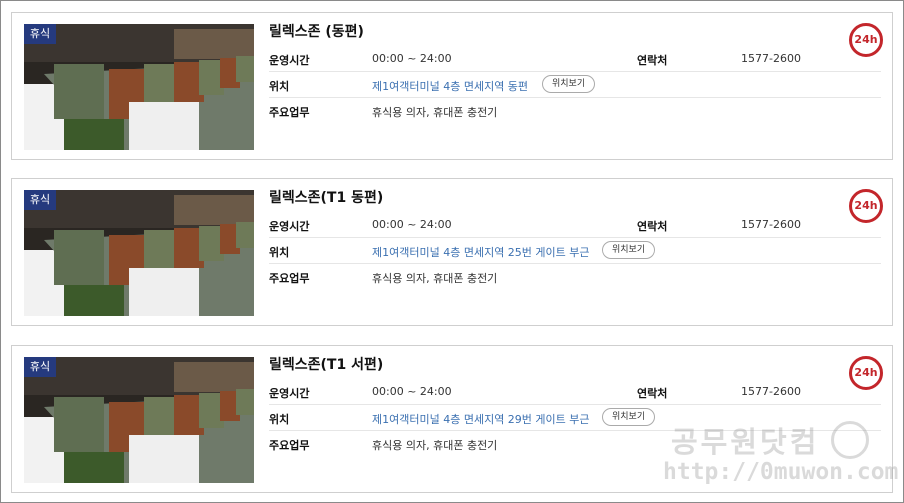 This screenshot has width=904, height=503. I want to click on location-row: 위치 제1여객터미널 4층 면세지역 동편 위치보기, so click(575, 85).